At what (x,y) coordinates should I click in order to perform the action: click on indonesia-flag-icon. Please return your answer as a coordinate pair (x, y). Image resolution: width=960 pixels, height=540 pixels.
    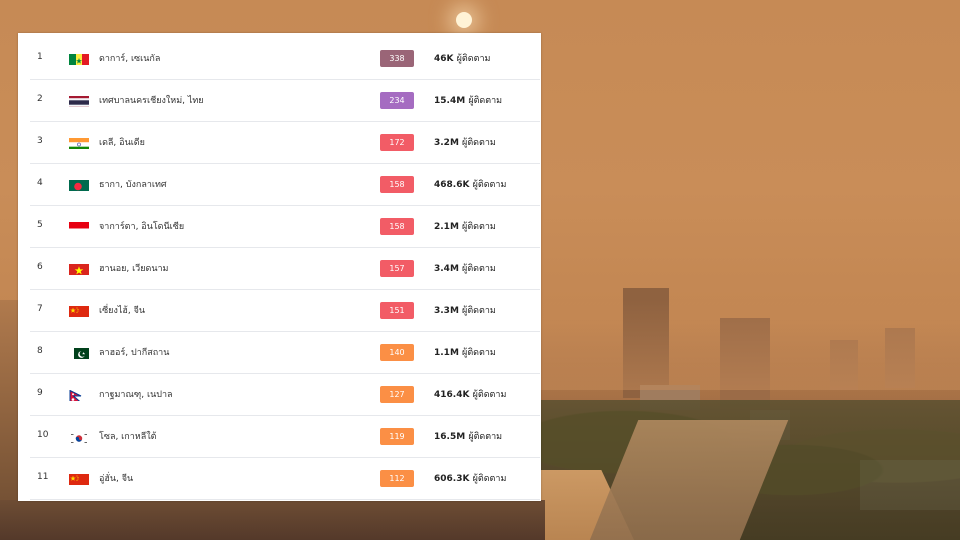
    Looking at the image, I should click on (79, 226).